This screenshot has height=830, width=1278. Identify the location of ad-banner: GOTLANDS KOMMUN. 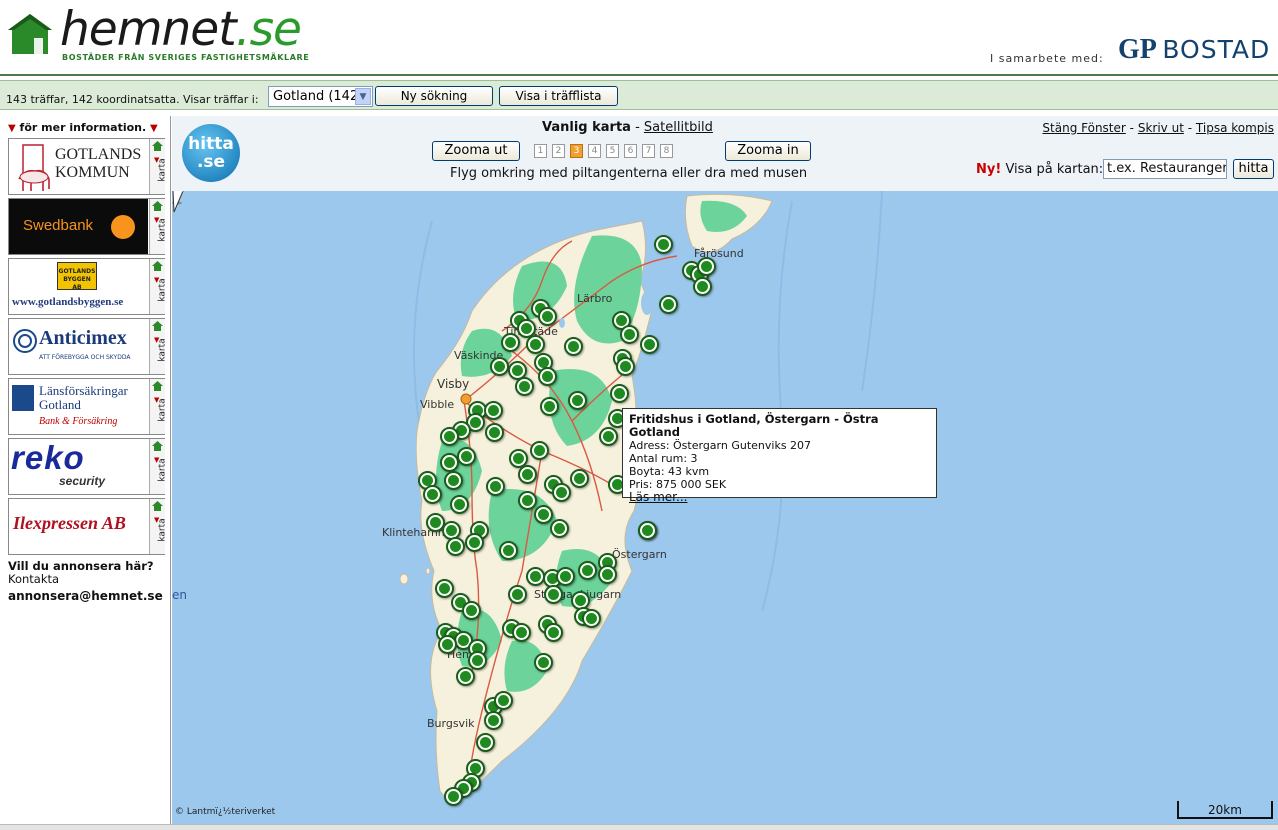
(78, 166).